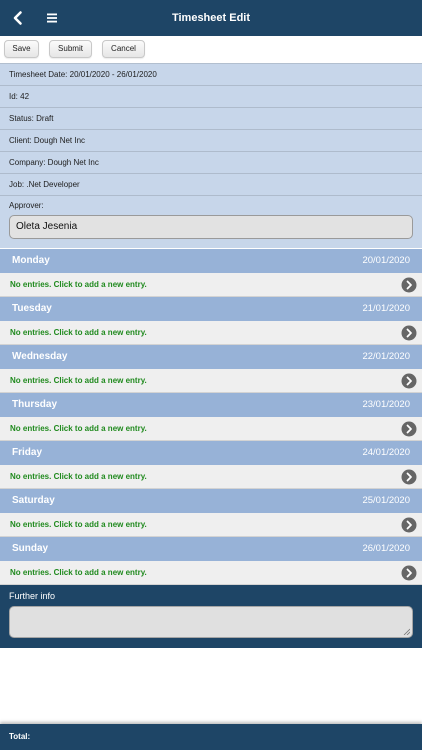  Describe the element at coordinates (211, 381) in the screenshot. I see `add-entry-row-wednesday: No entries. Click to add a new entry.` at that location.